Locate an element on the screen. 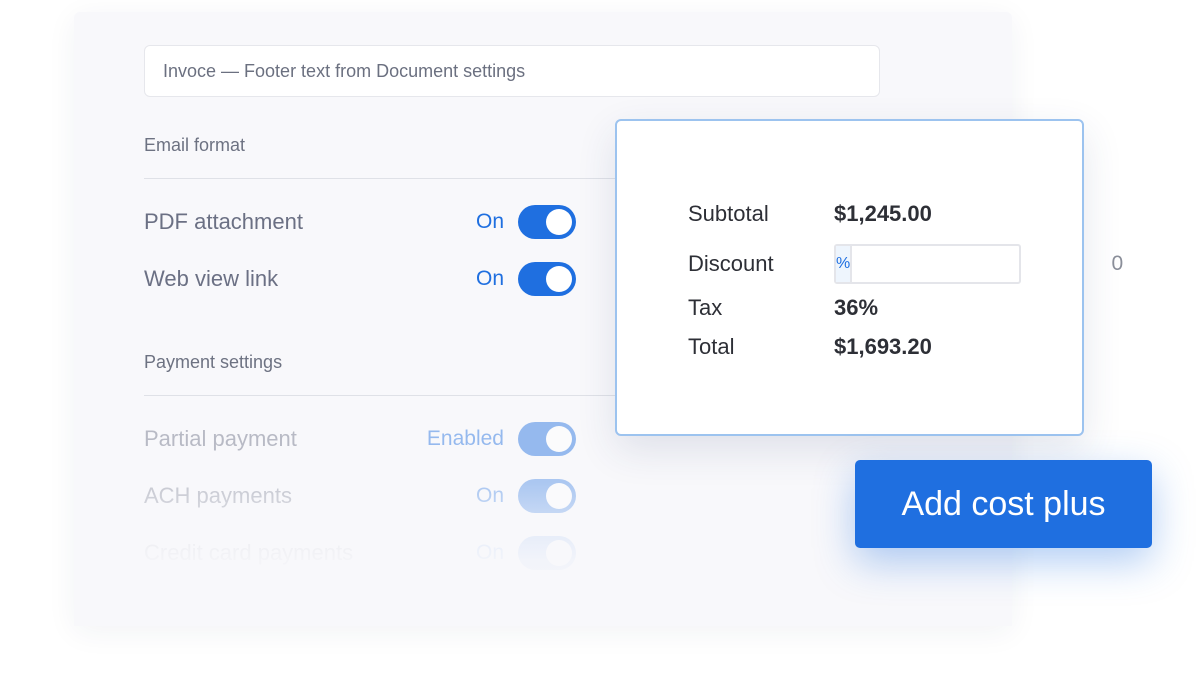  setting-row-pdf-attachment: PDF attachment On is located at coordinates (360, 222).